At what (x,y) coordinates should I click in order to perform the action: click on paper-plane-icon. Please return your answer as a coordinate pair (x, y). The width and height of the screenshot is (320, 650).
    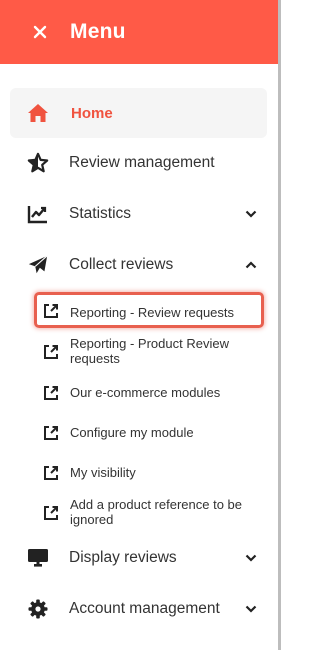
    Looking at the image, I should click on (38, 265).